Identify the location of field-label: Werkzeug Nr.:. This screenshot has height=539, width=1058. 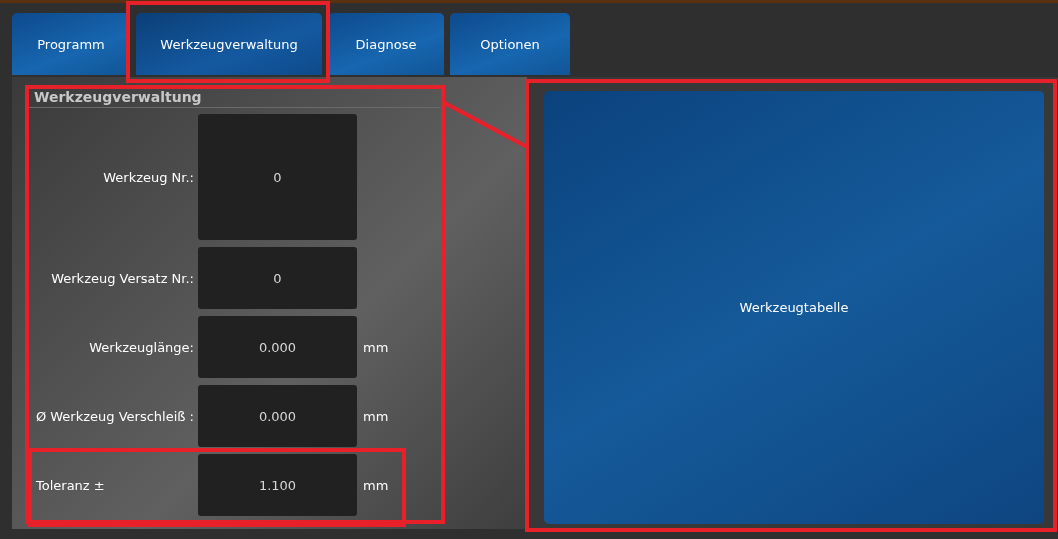
(148, 177).